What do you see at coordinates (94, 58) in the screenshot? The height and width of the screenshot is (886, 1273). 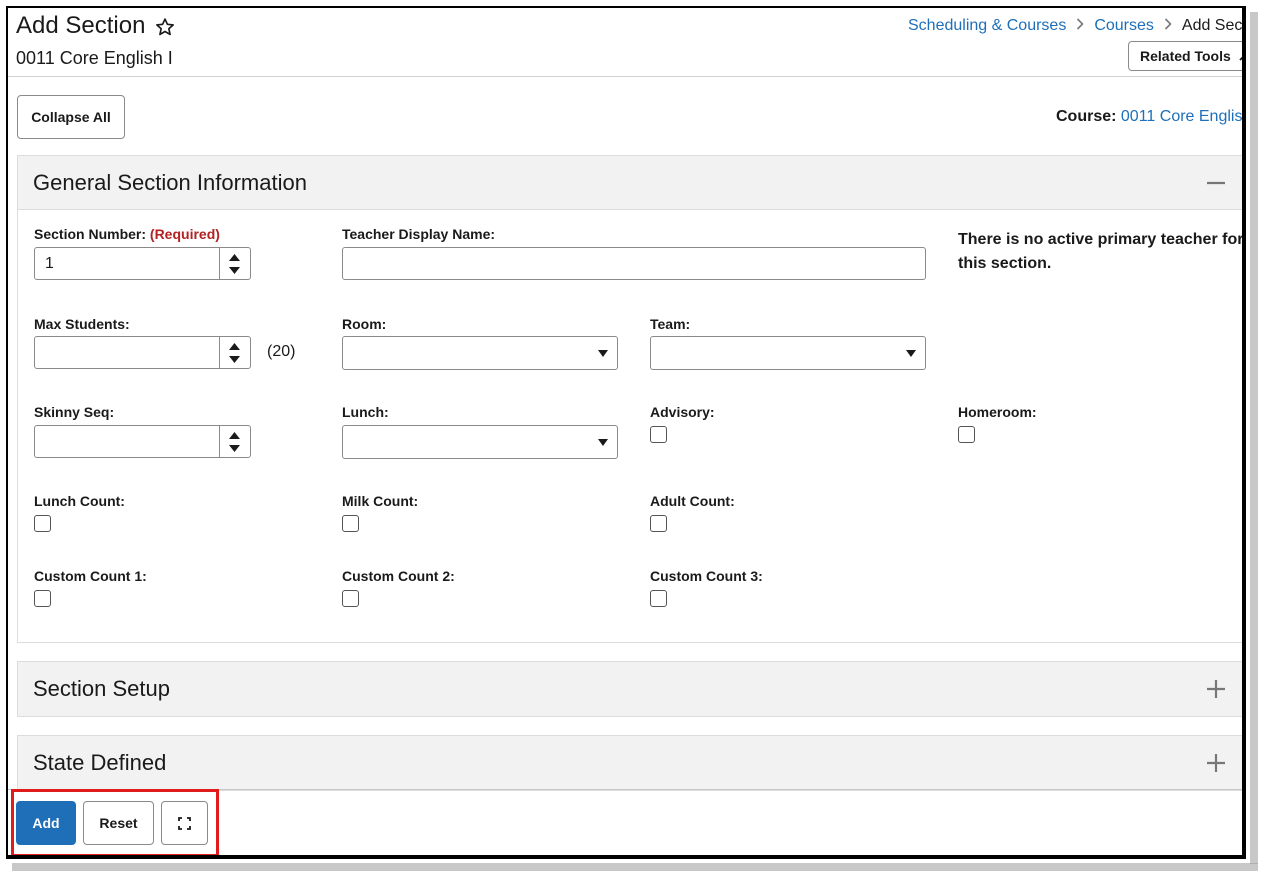 I see `page-subtitle: 0011 Core English I` at bounding box center [94, 58].